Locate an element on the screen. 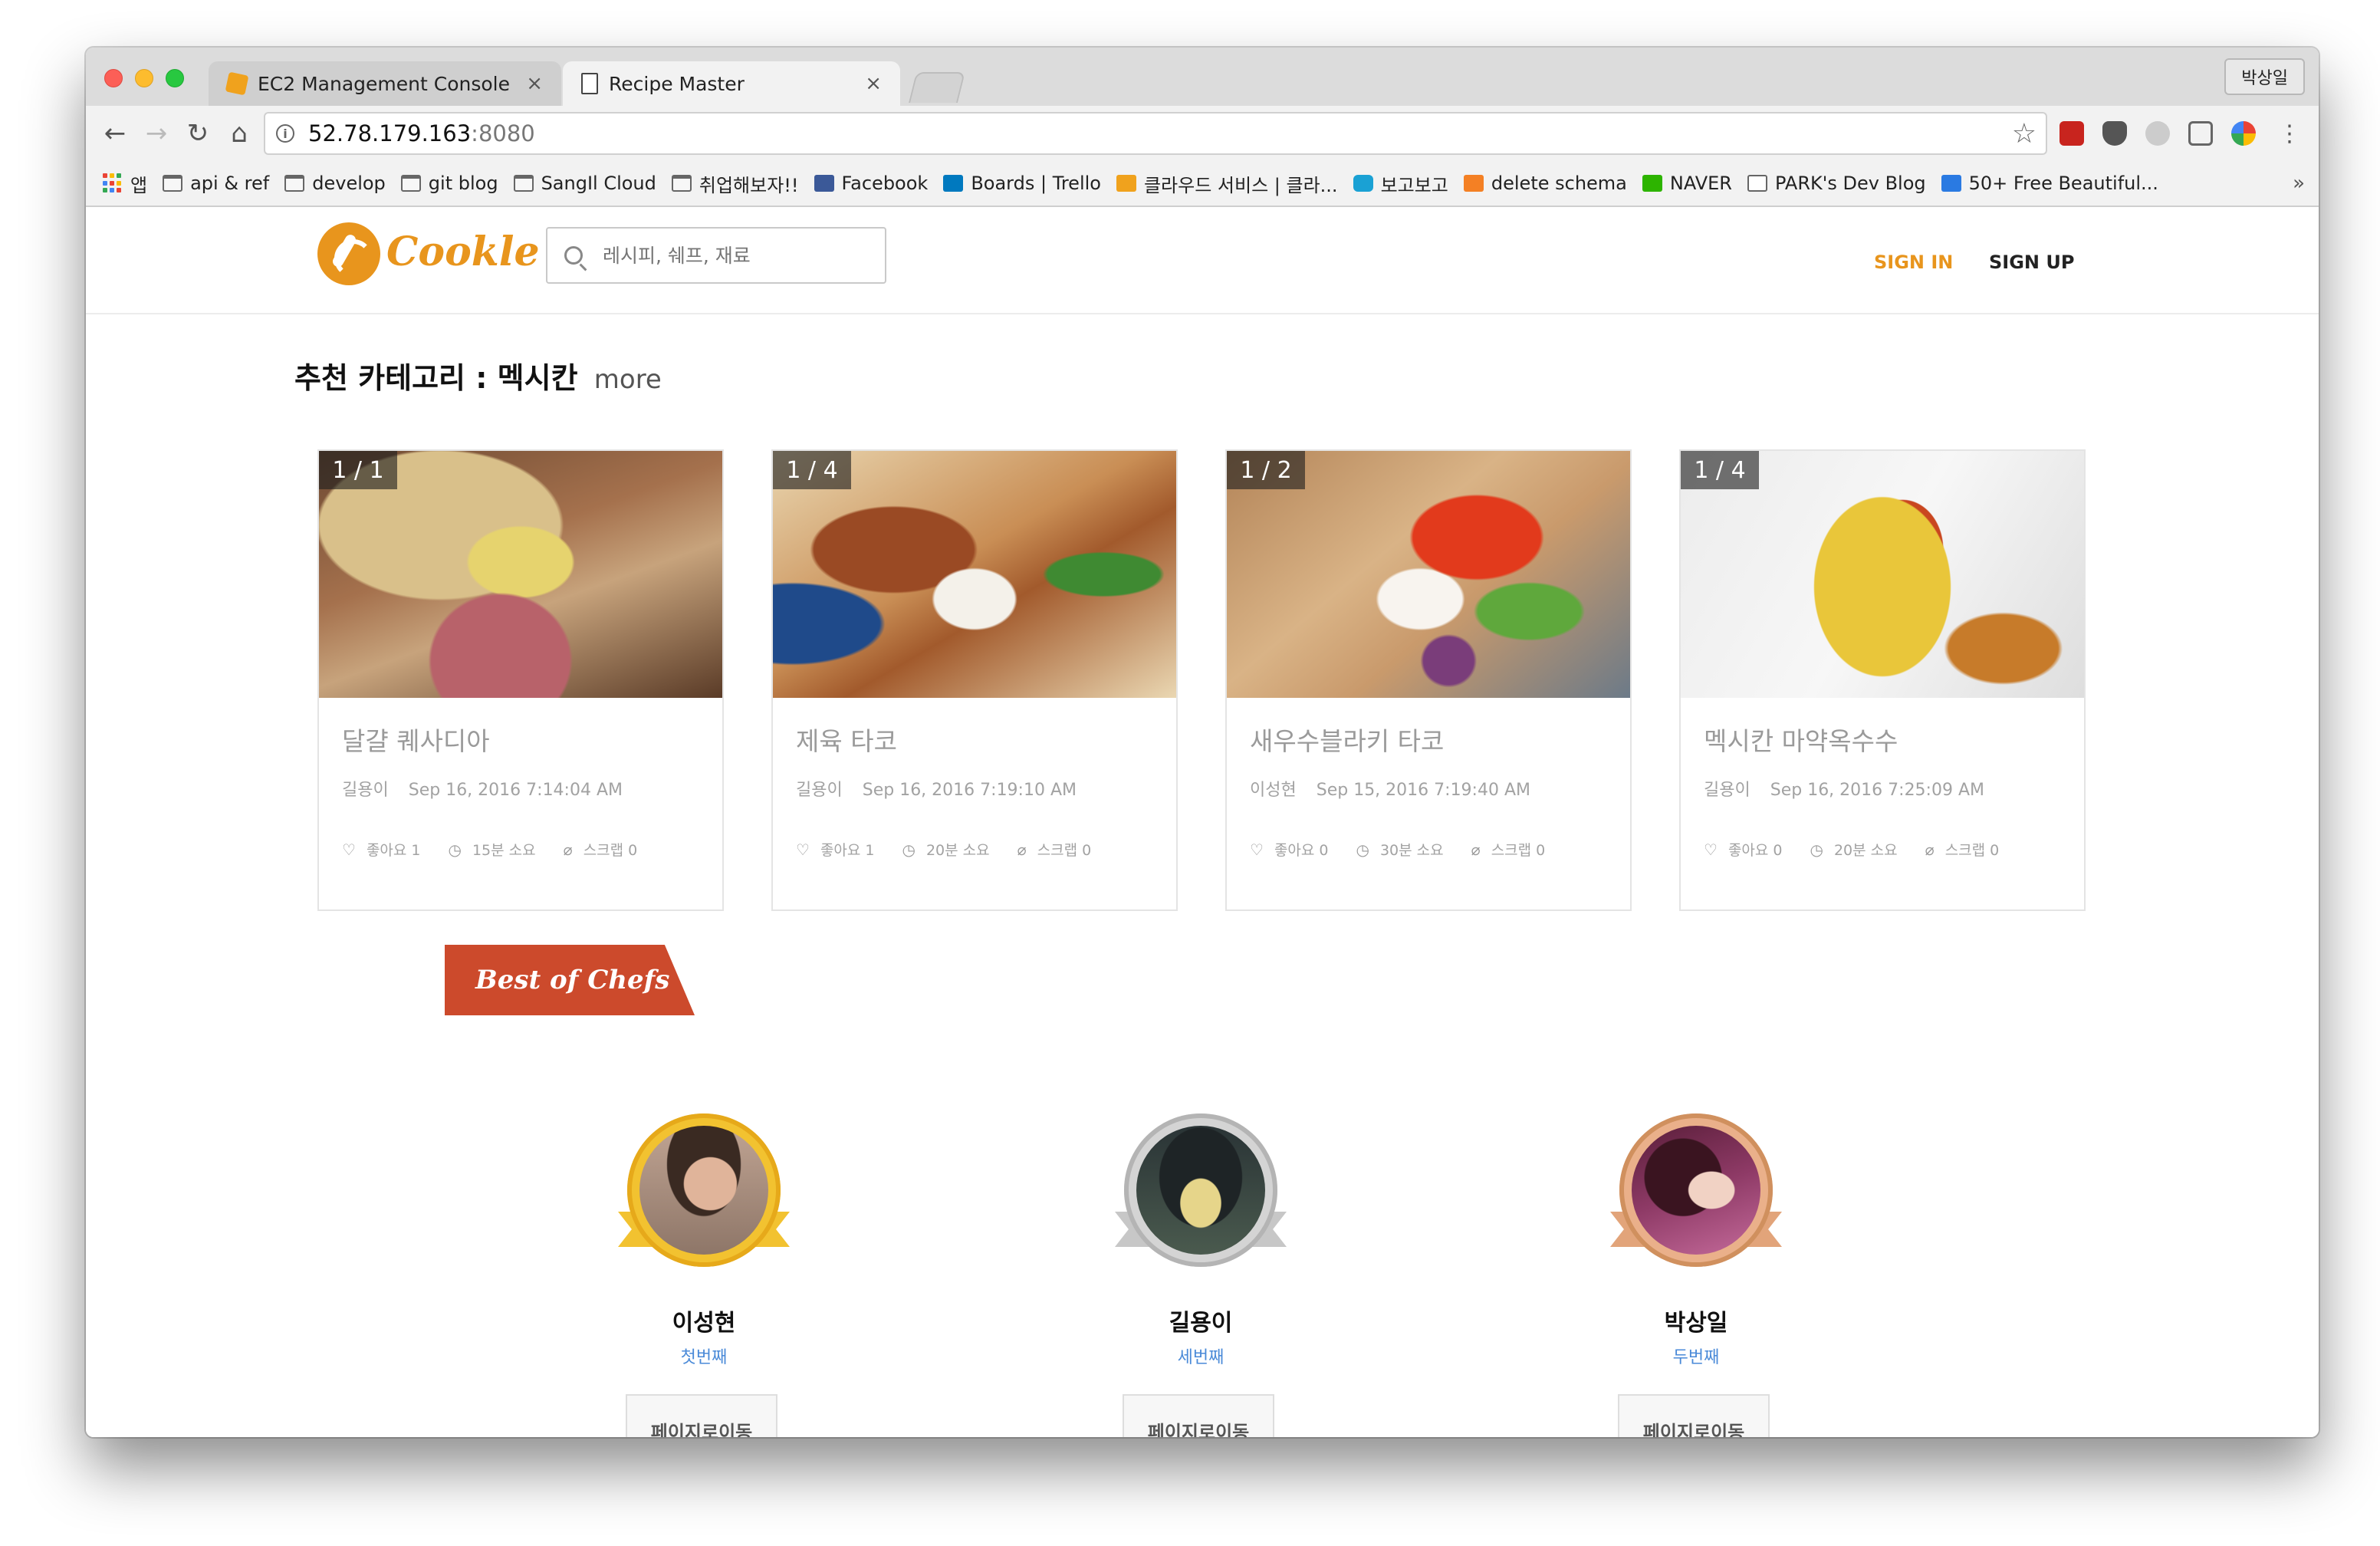  image-counter-badge: 1 / 1 is located at coordinates (358, 470).